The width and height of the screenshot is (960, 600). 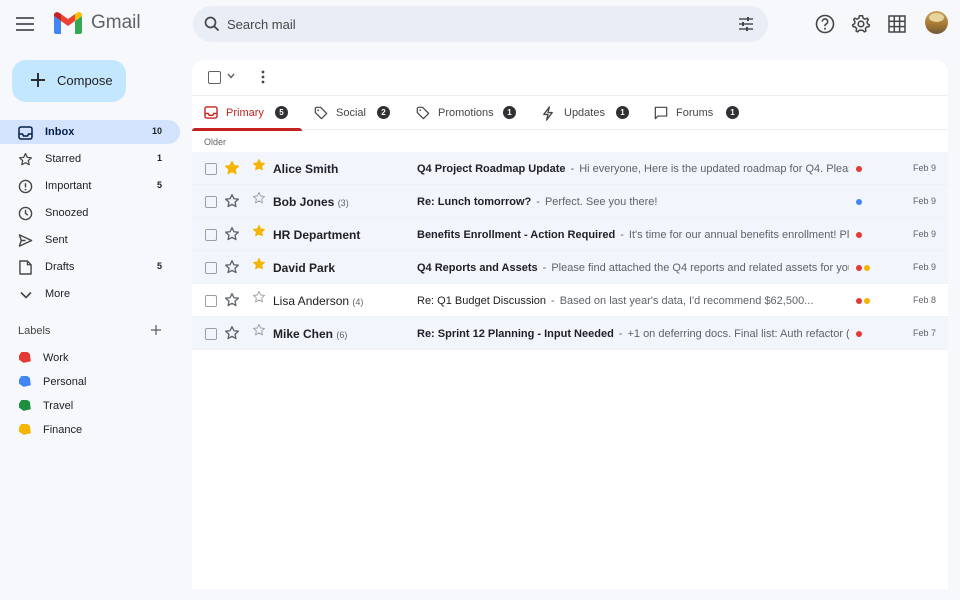 What do you see at coordinates (25, 159) in the screenshot?
I see `star-icon` at bounding box center [25, 159].